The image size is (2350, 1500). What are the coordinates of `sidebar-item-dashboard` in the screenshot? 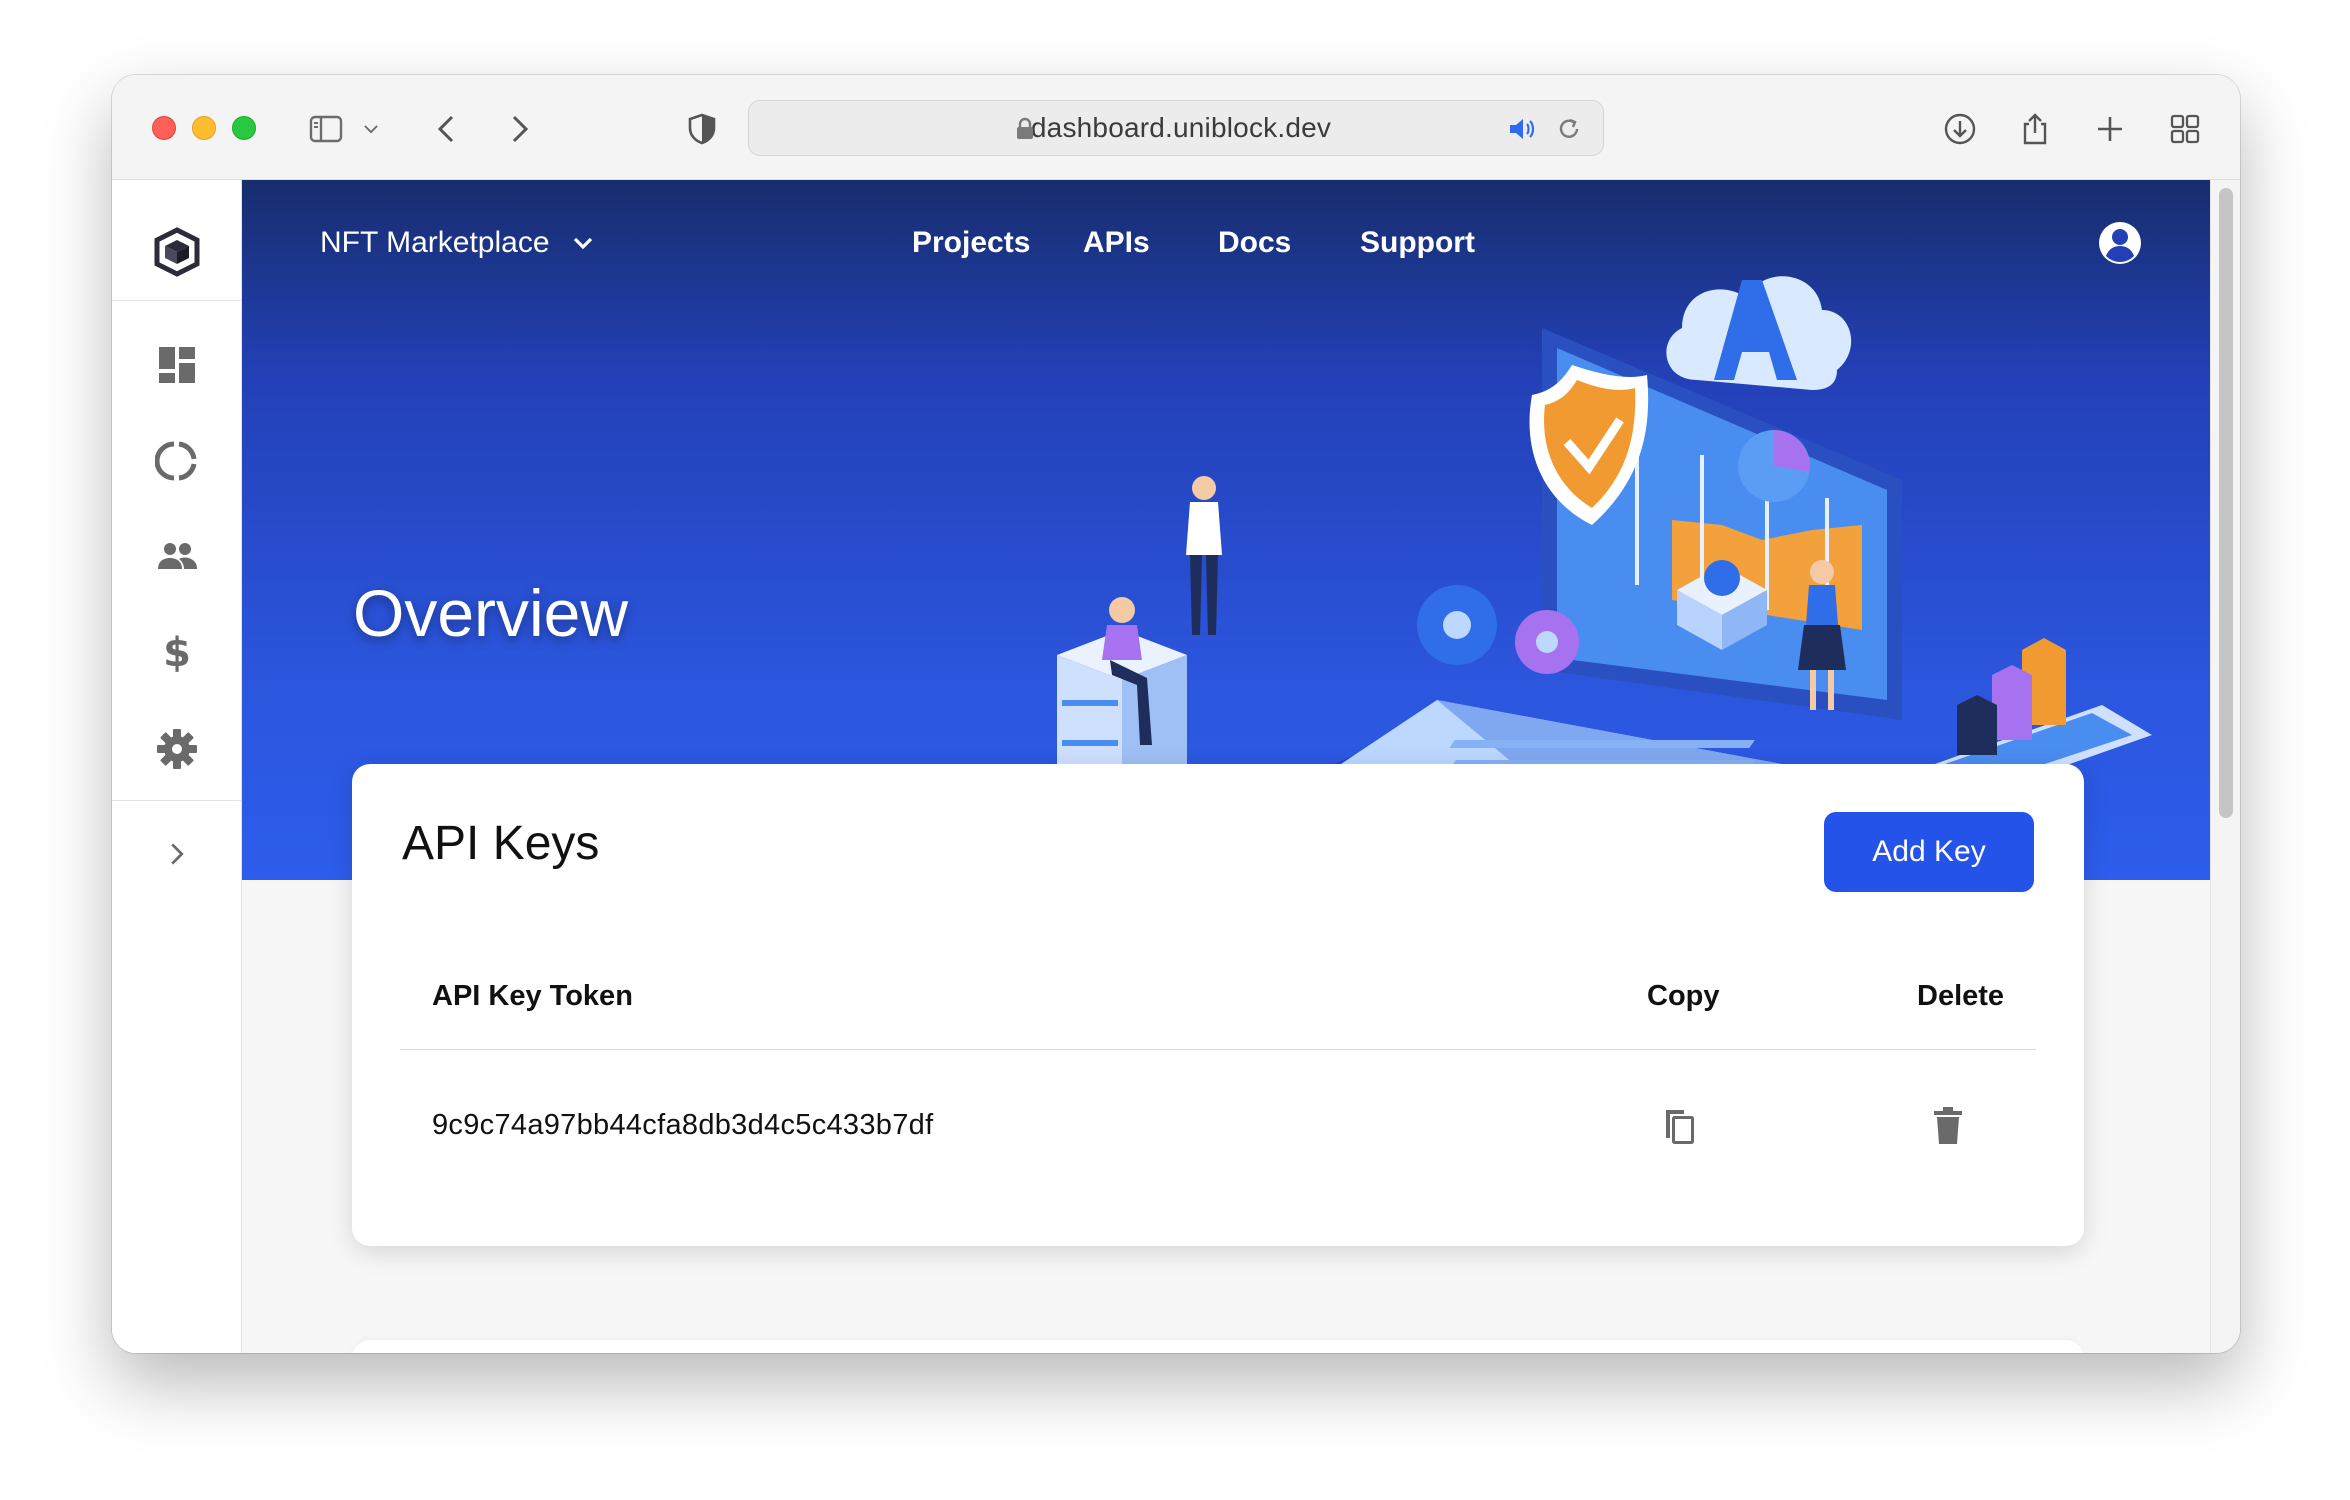 It's located at (177, 365).